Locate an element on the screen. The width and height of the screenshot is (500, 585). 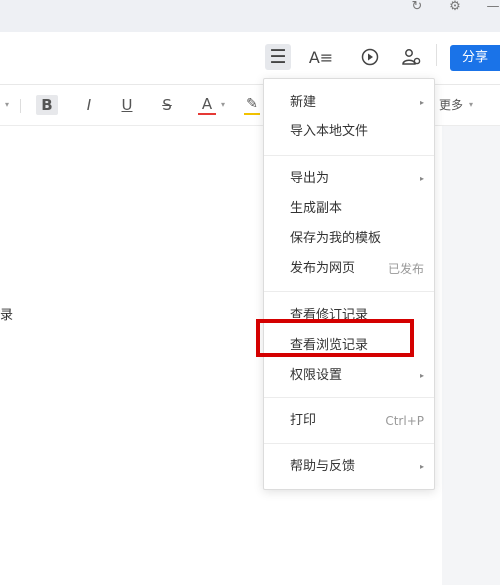
underline-button: U is located at coordinates (127, 105).